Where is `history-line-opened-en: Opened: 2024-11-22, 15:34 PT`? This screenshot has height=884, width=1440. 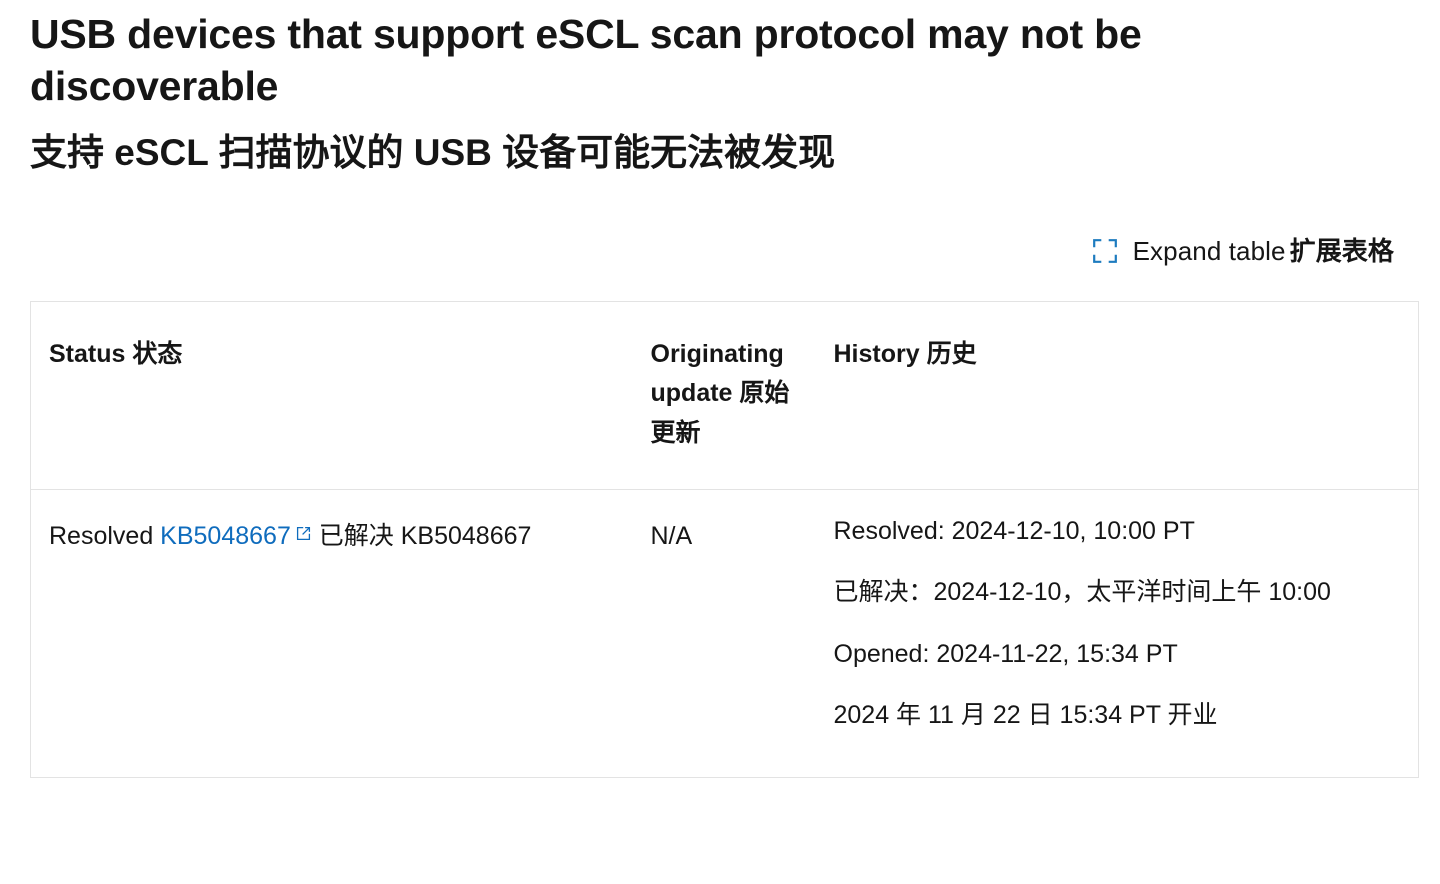 history-line-opened-en: Opened: 2024-11-22, 15:34 PT is located at coordinates (1005, 653).